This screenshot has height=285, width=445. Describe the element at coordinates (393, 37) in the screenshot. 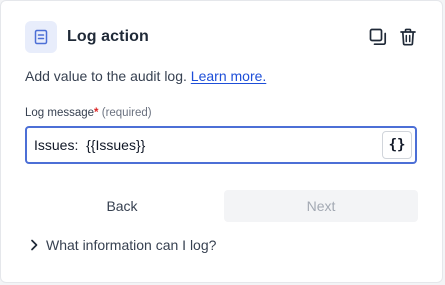

I see `header-actions` at that location.